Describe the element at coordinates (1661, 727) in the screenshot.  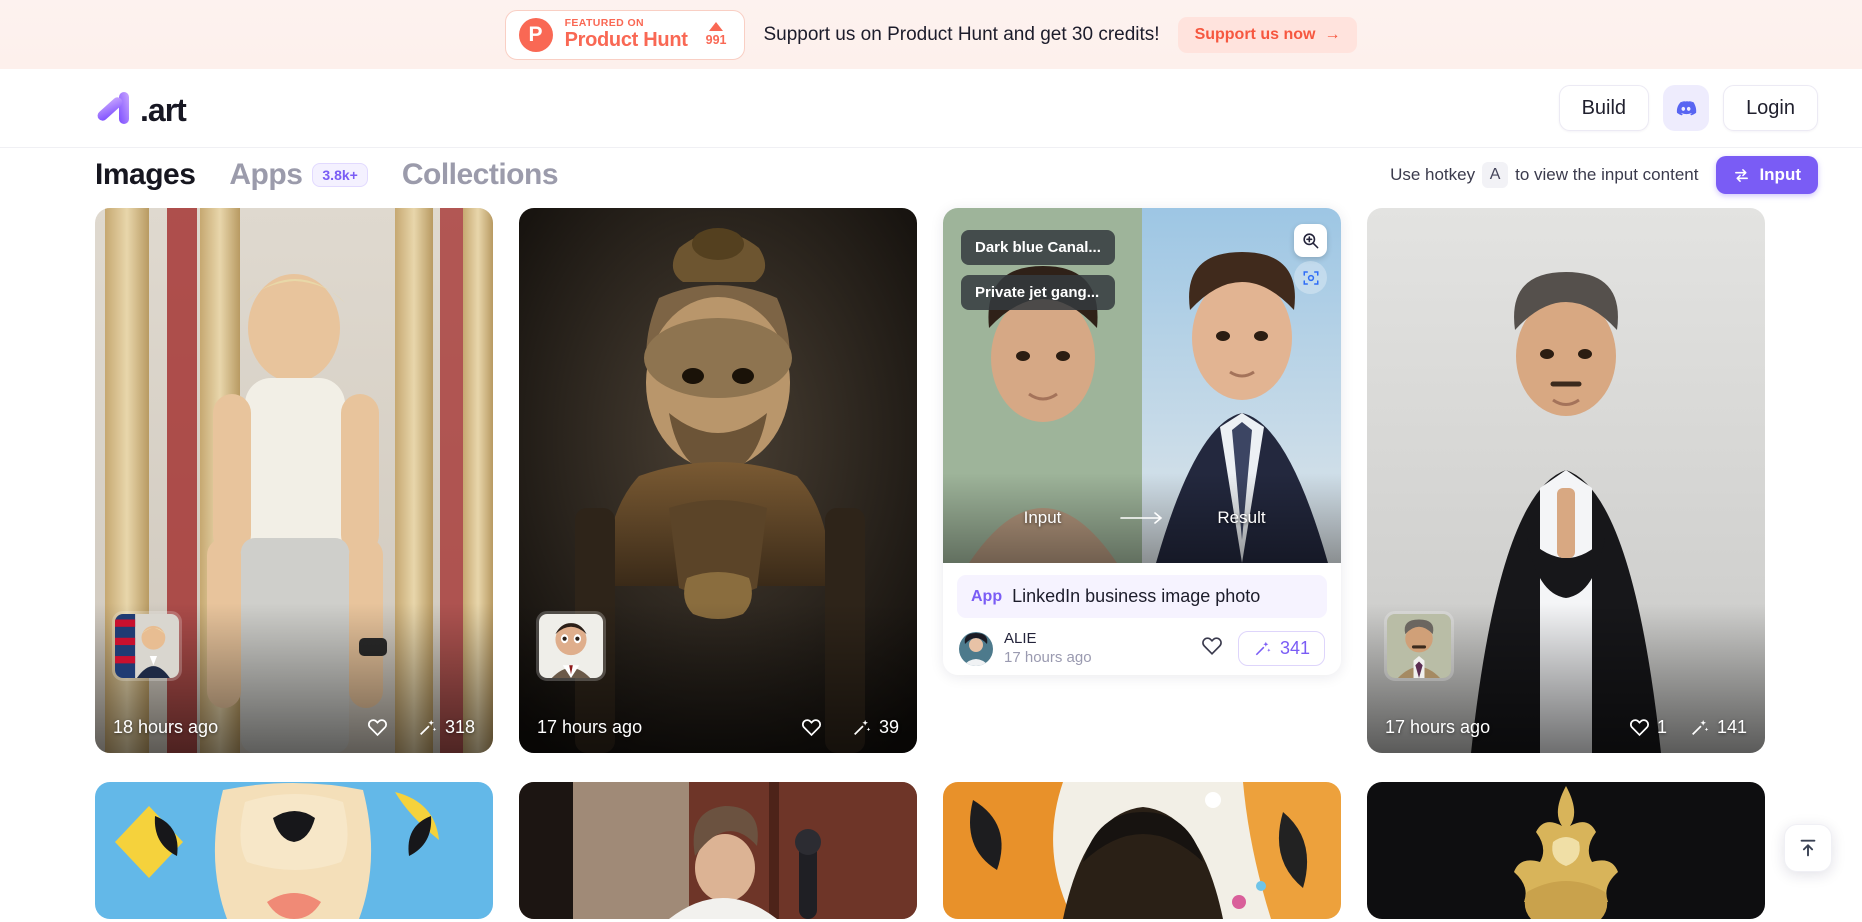
I see `like-count: 1` at that location.